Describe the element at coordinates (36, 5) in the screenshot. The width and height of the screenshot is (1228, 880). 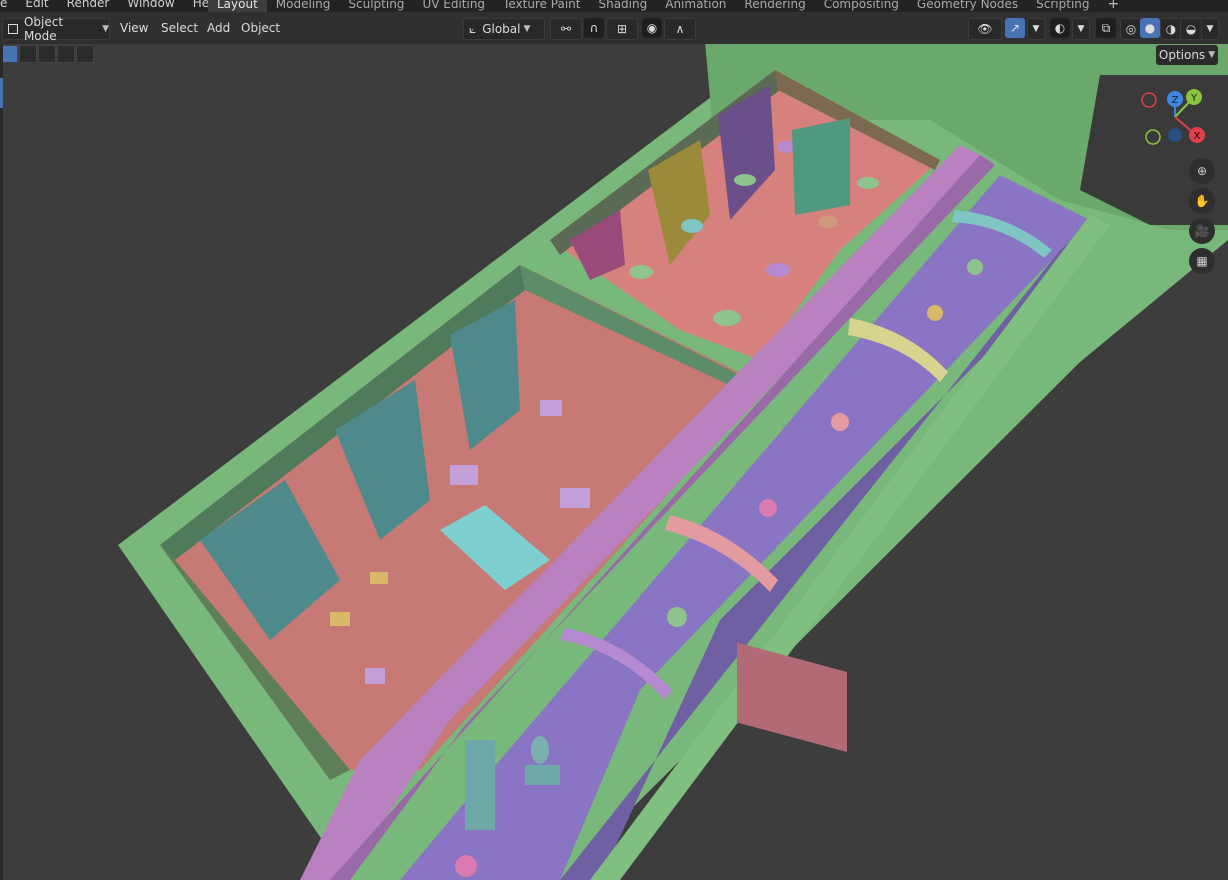
I see `menu-edit: Edit` at that location.